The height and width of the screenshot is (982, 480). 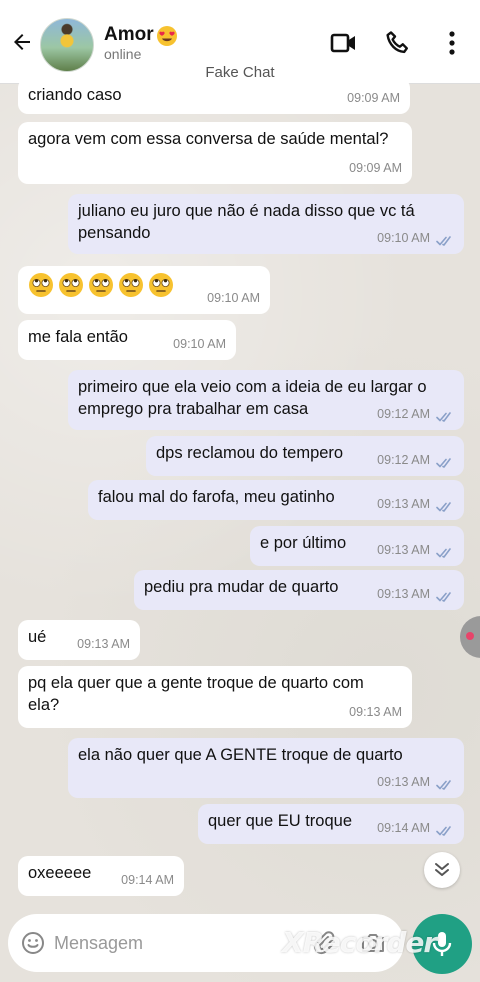 What do you see at coordinates (305, 456) in the screenshot?
I see `outgoing-message: dps reclamou do tempero 09:12 AM` at bounding box center [305, 456].